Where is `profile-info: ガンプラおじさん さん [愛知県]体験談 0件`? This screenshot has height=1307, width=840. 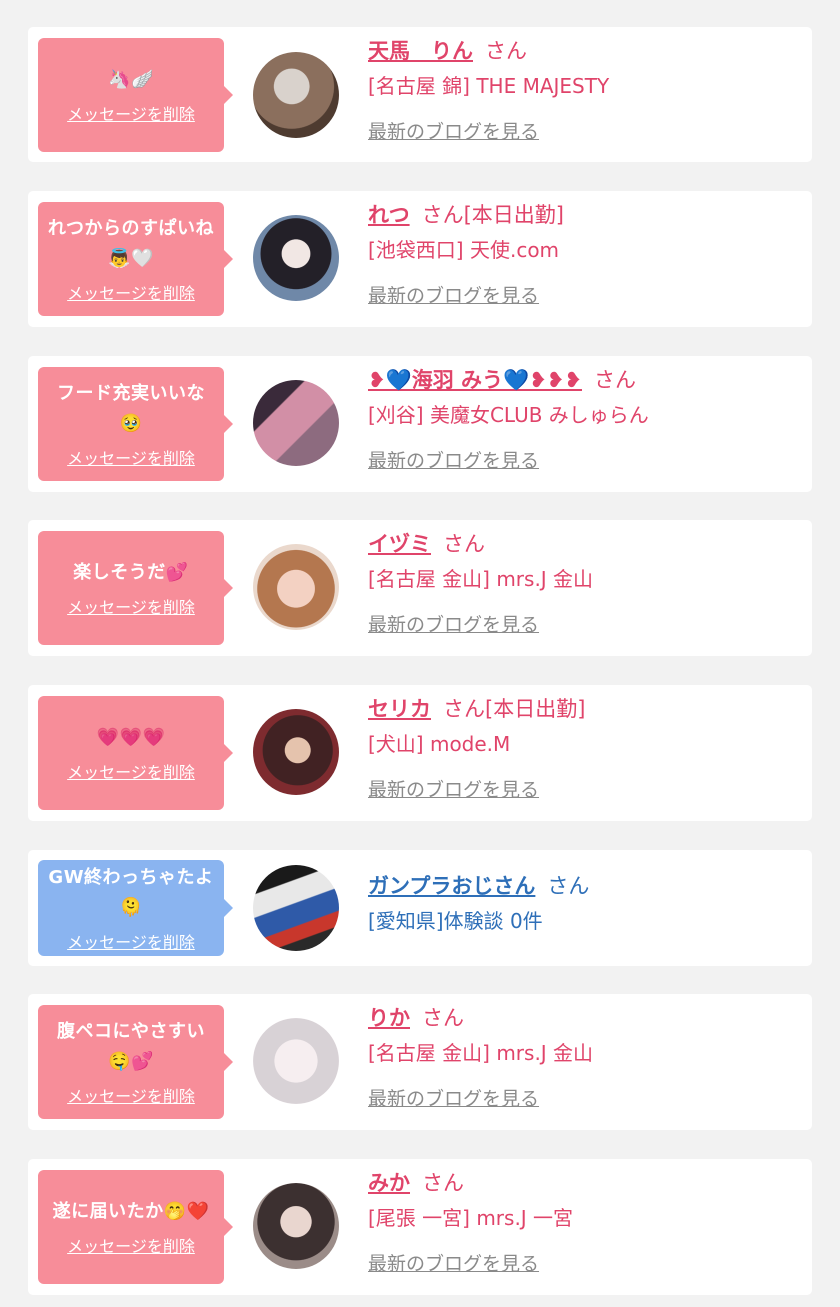
profile-info: ガンプラおじさん さん [愛知県]体験談 0件 is located at coordinates (478, 903).